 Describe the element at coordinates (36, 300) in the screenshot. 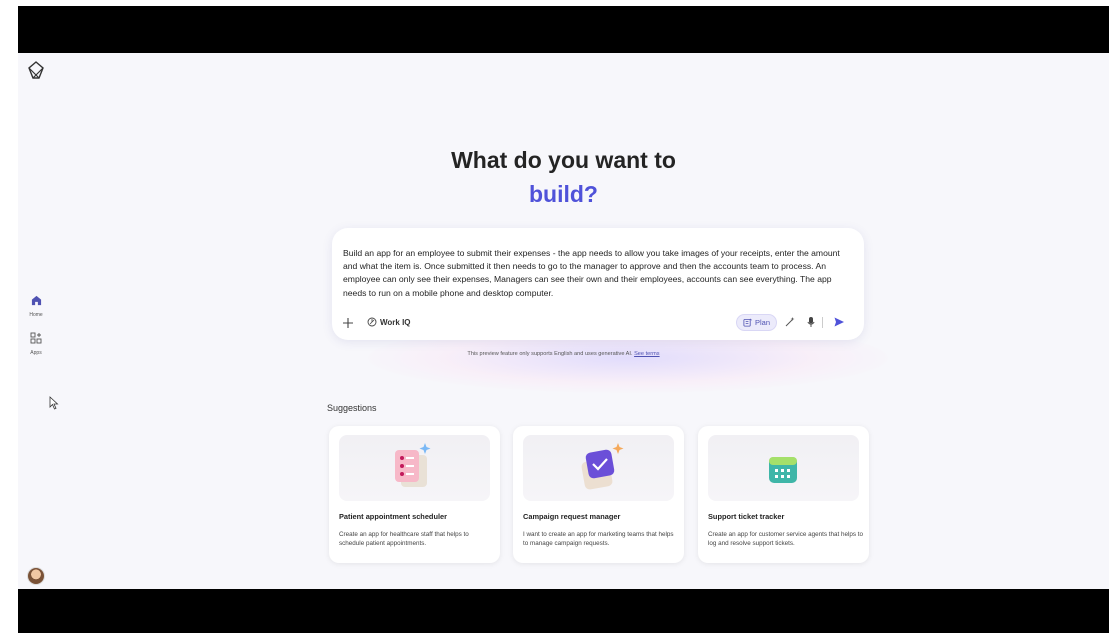

I see `home-icon` at that location.